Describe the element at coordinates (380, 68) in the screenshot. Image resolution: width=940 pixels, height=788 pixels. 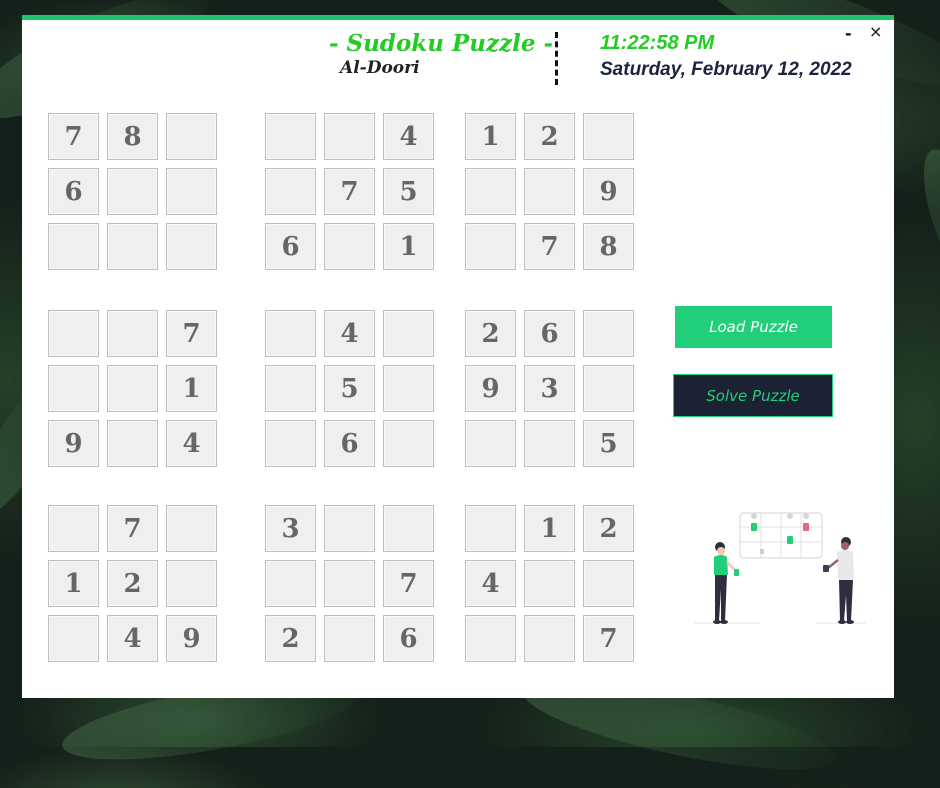
I see `app-author: Al-Doori` at that location.